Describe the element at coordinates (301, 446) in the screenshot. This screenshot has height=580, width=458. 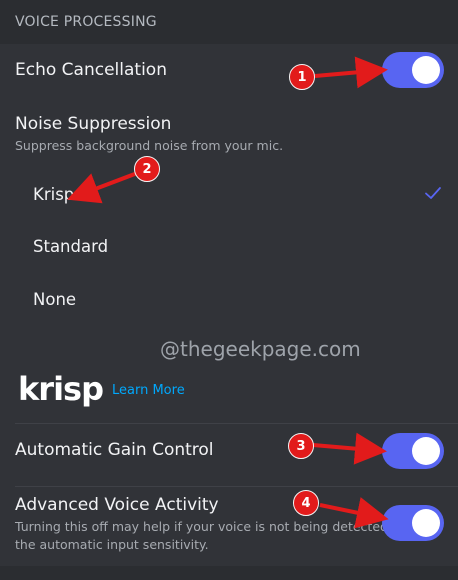
I see `annotation-badge-3: 3` at that location.